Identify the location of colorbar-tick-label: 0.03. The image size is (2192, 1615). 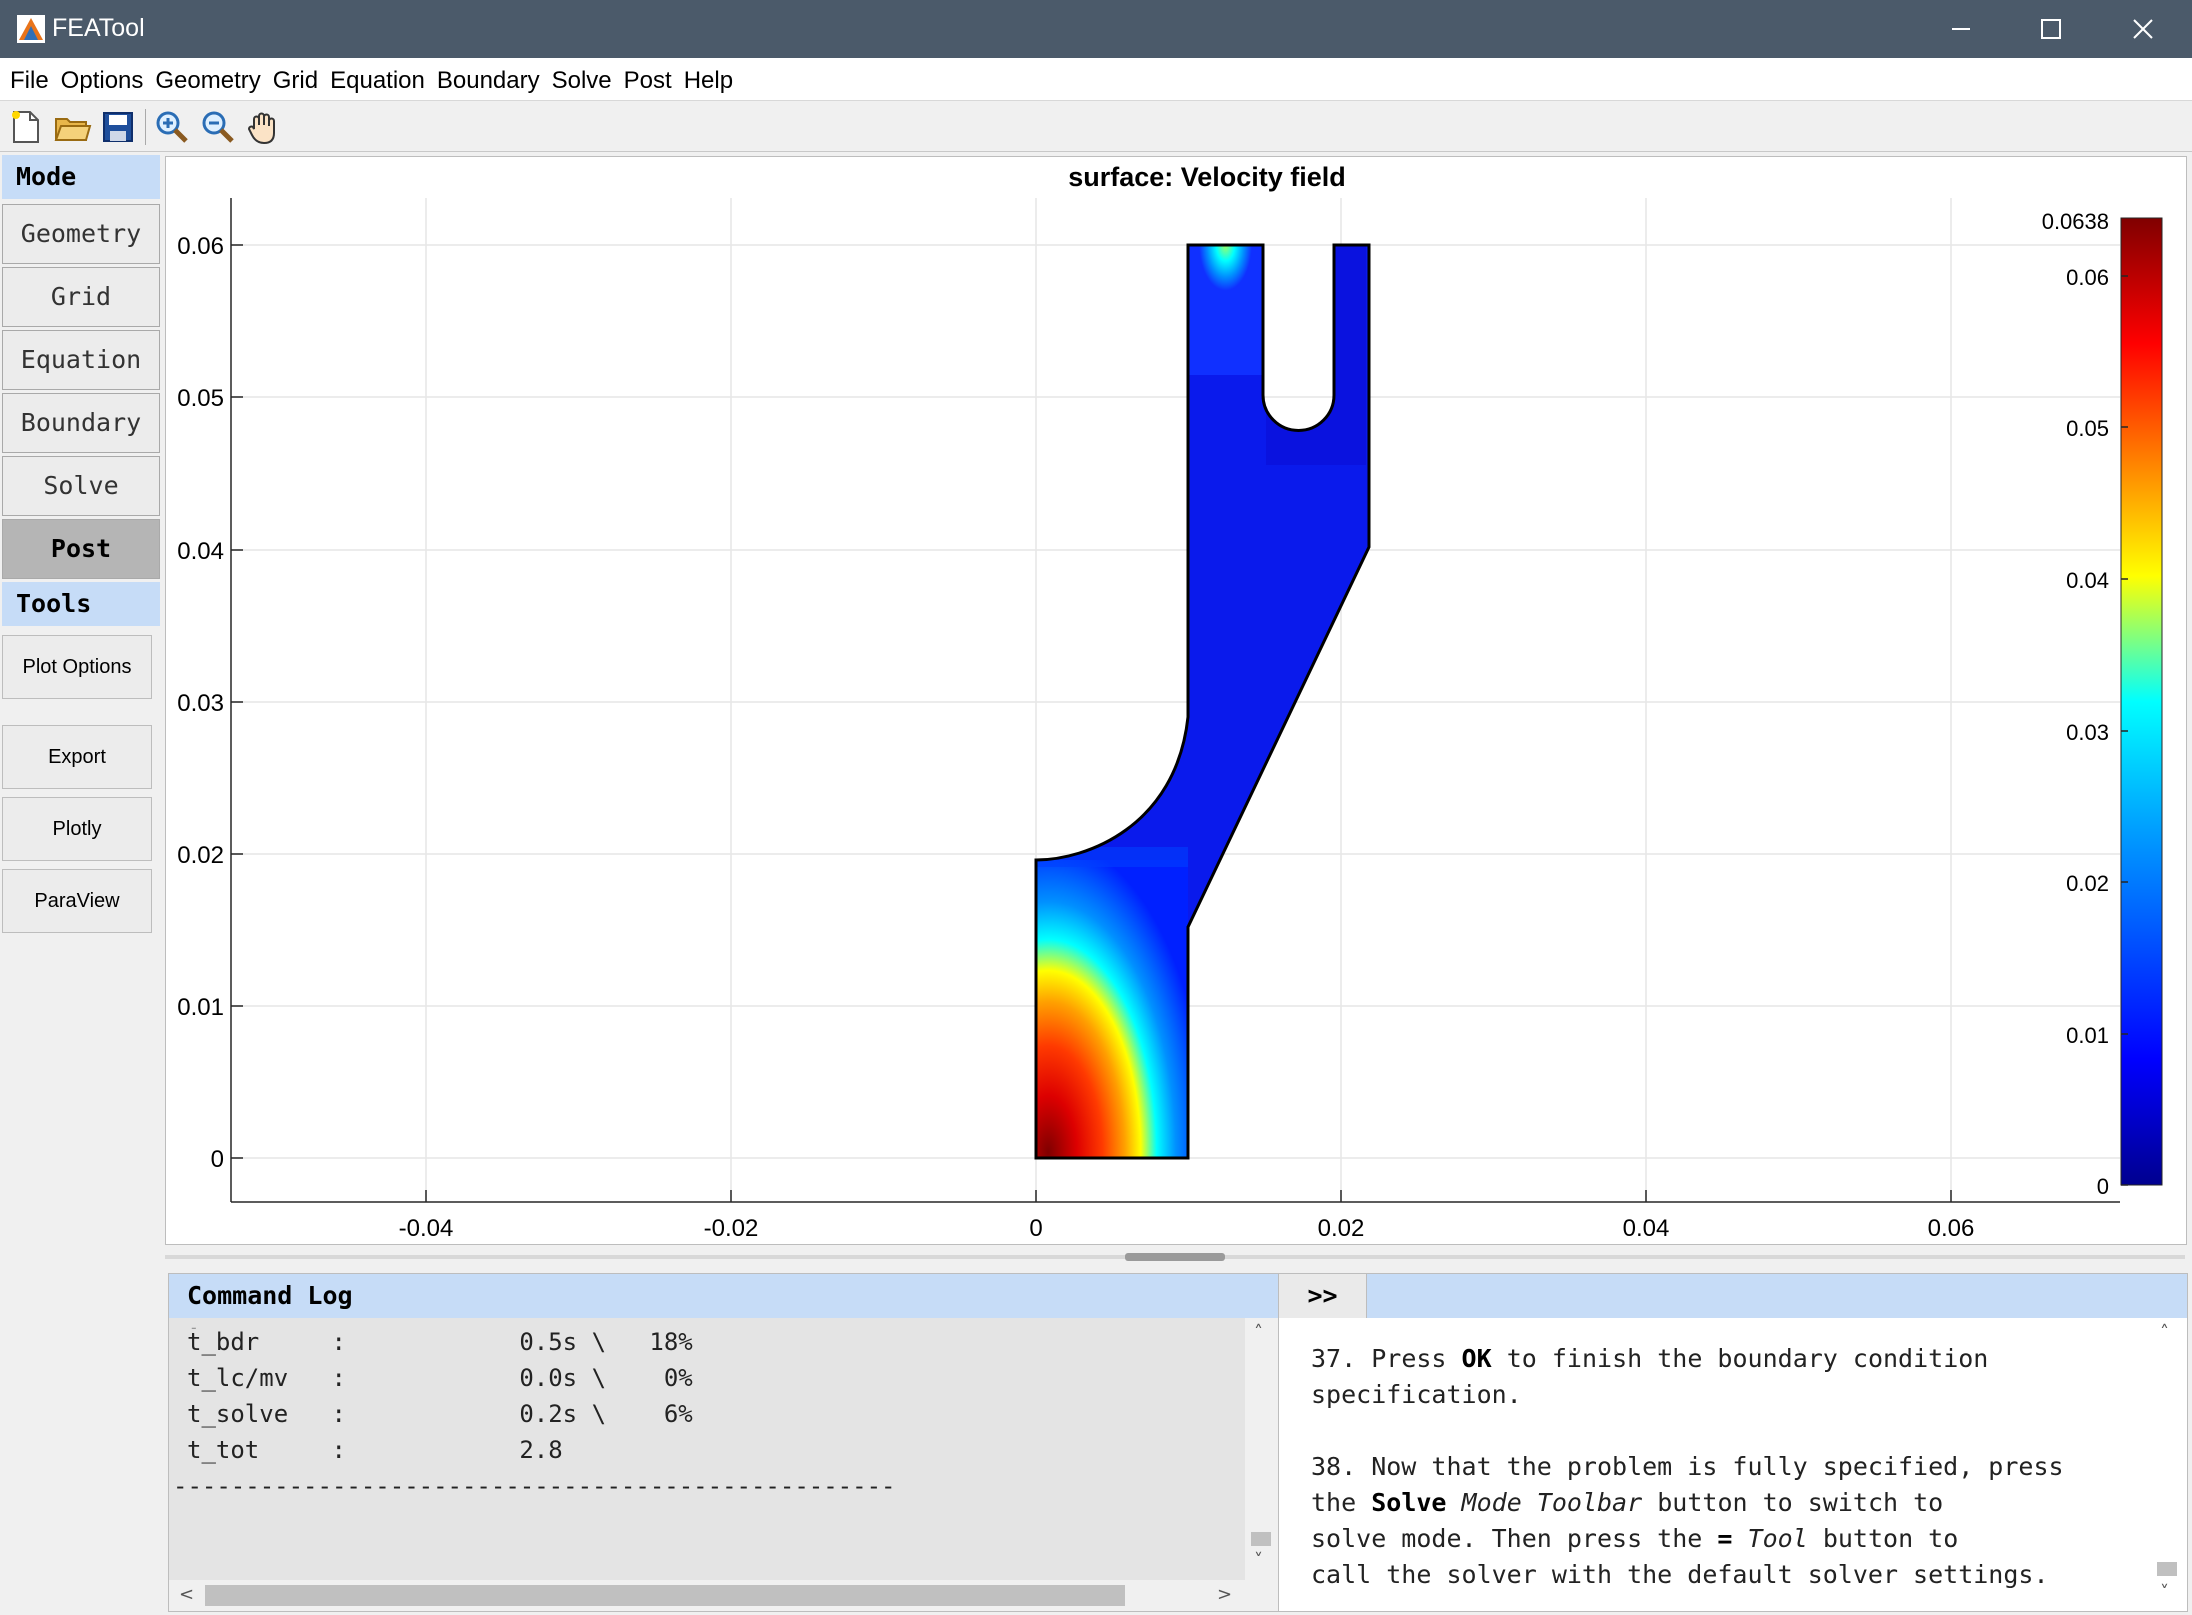
(2087, 732).